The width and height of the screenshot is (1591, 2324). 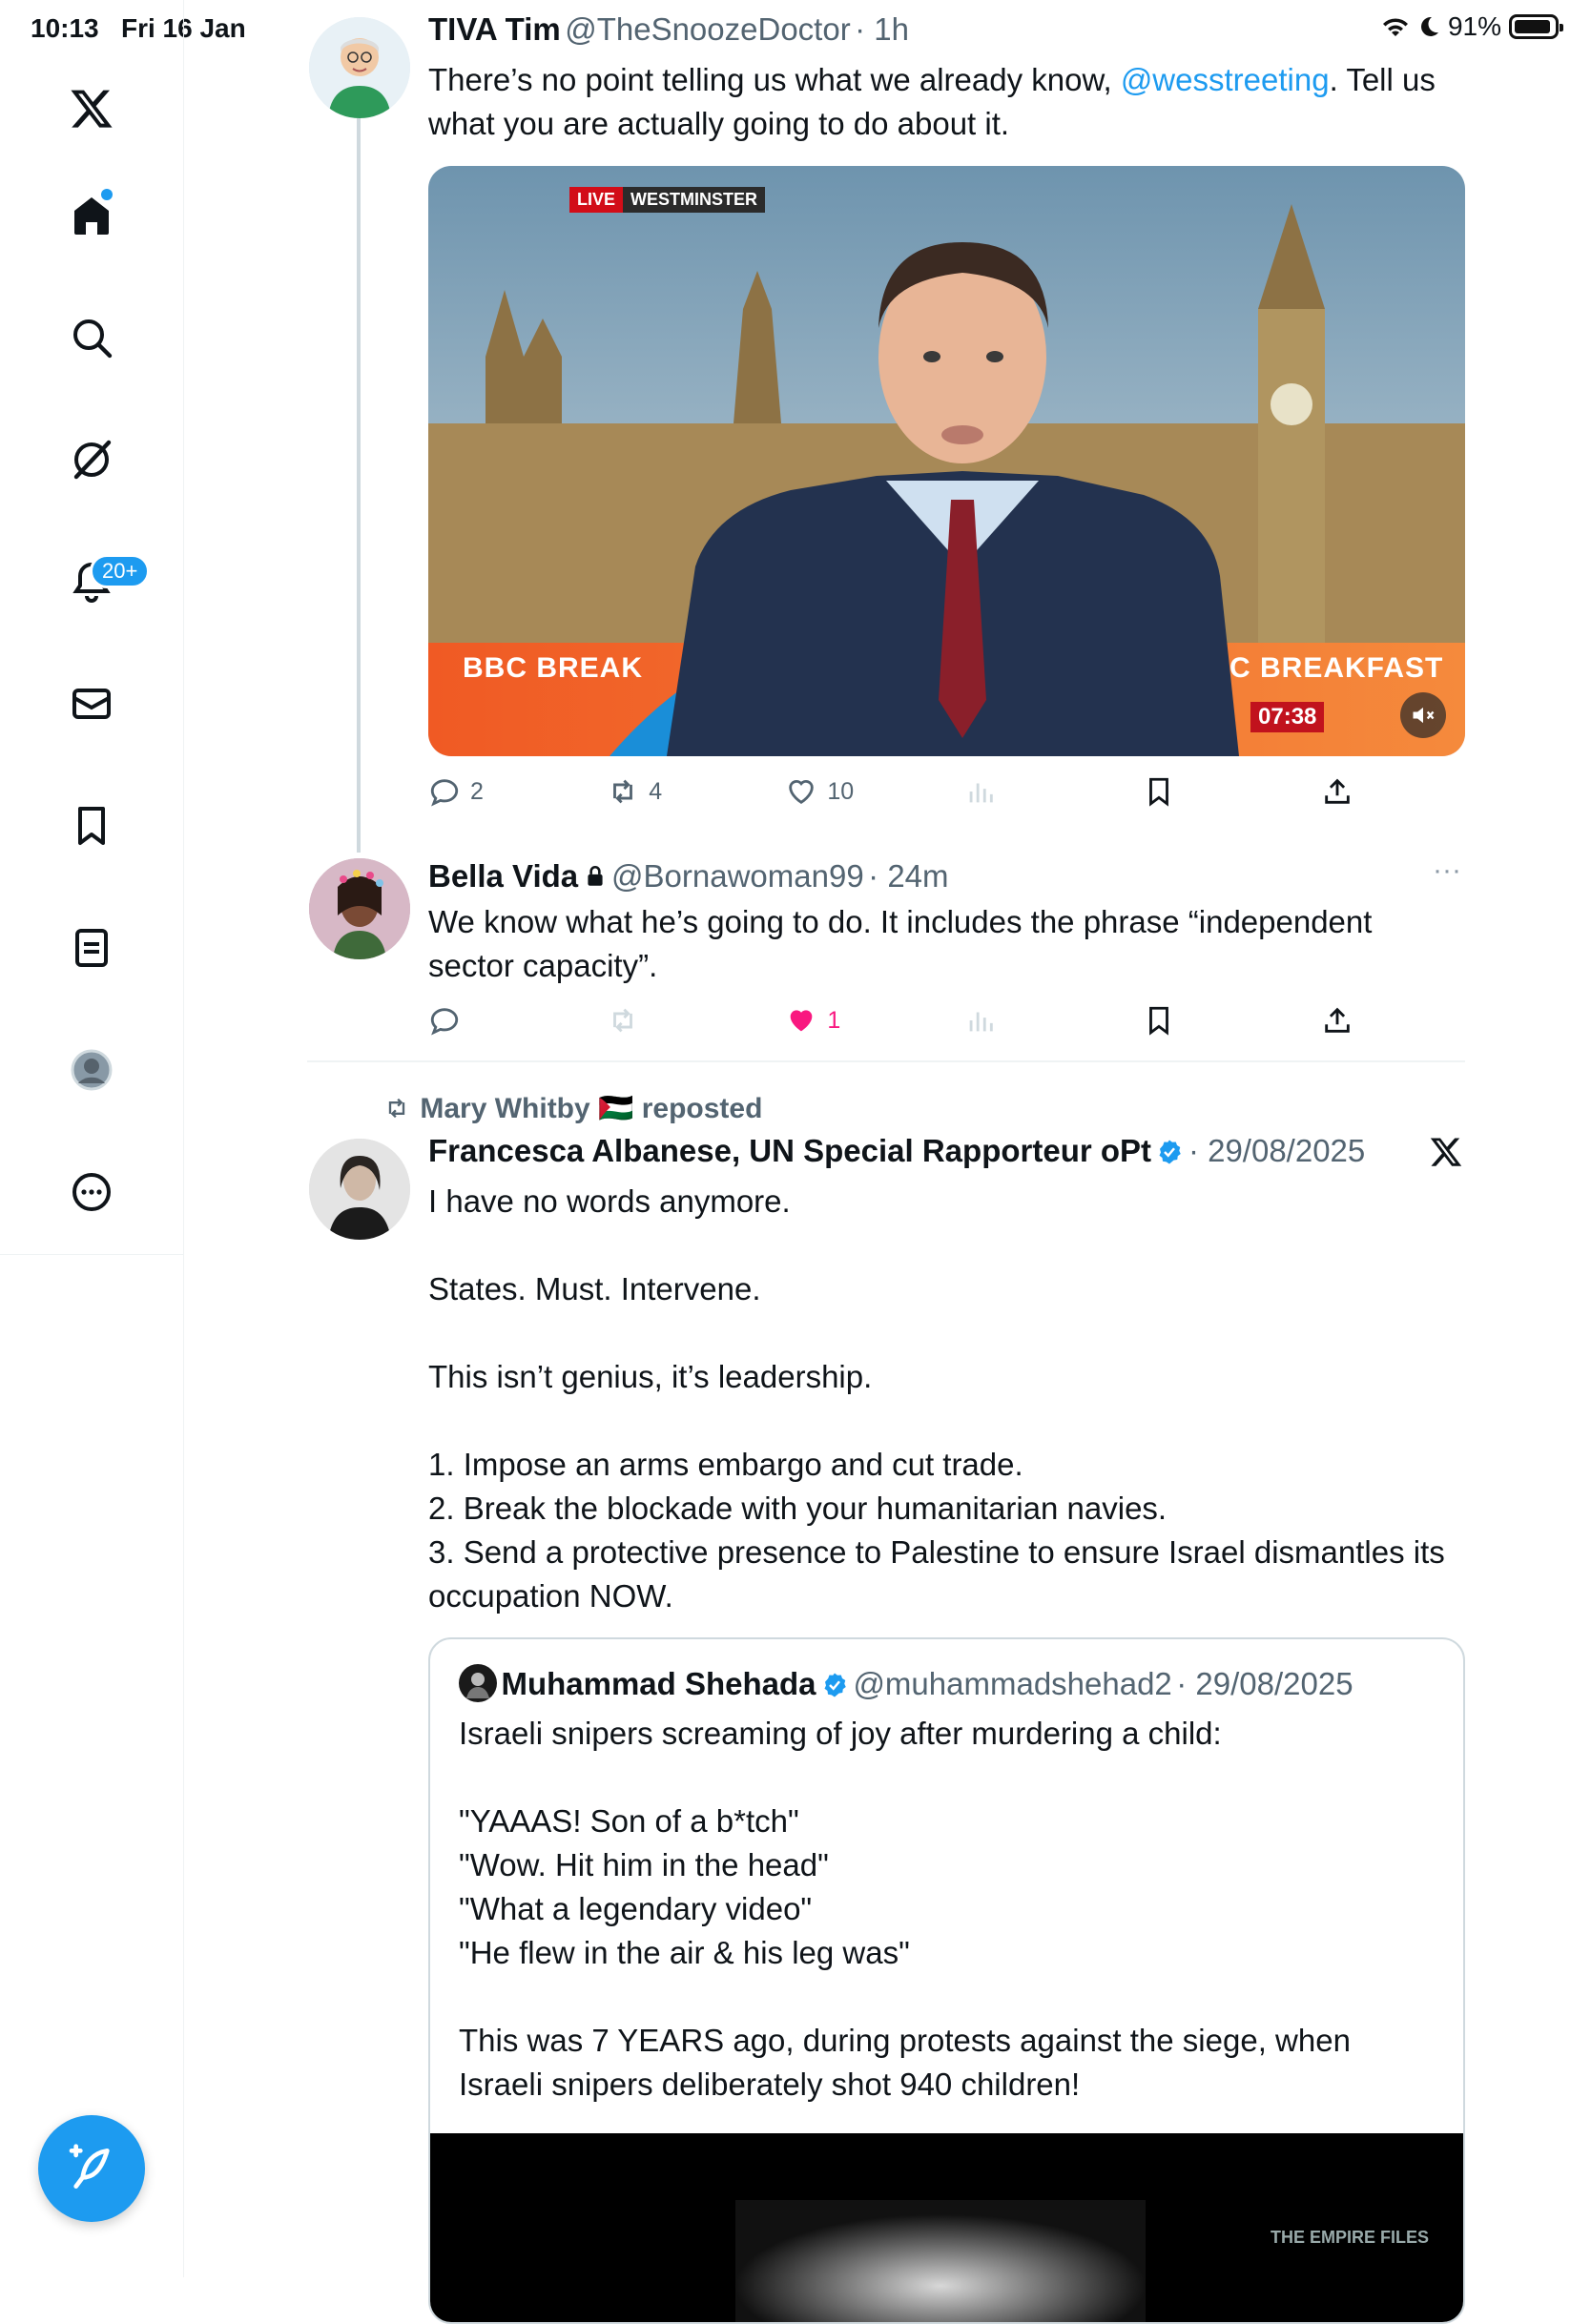 What do you see at coordinates (707, 29) in the screenshot?
I see `handle: @TheSnoozeDoctor` at bounding box center [707, 29].